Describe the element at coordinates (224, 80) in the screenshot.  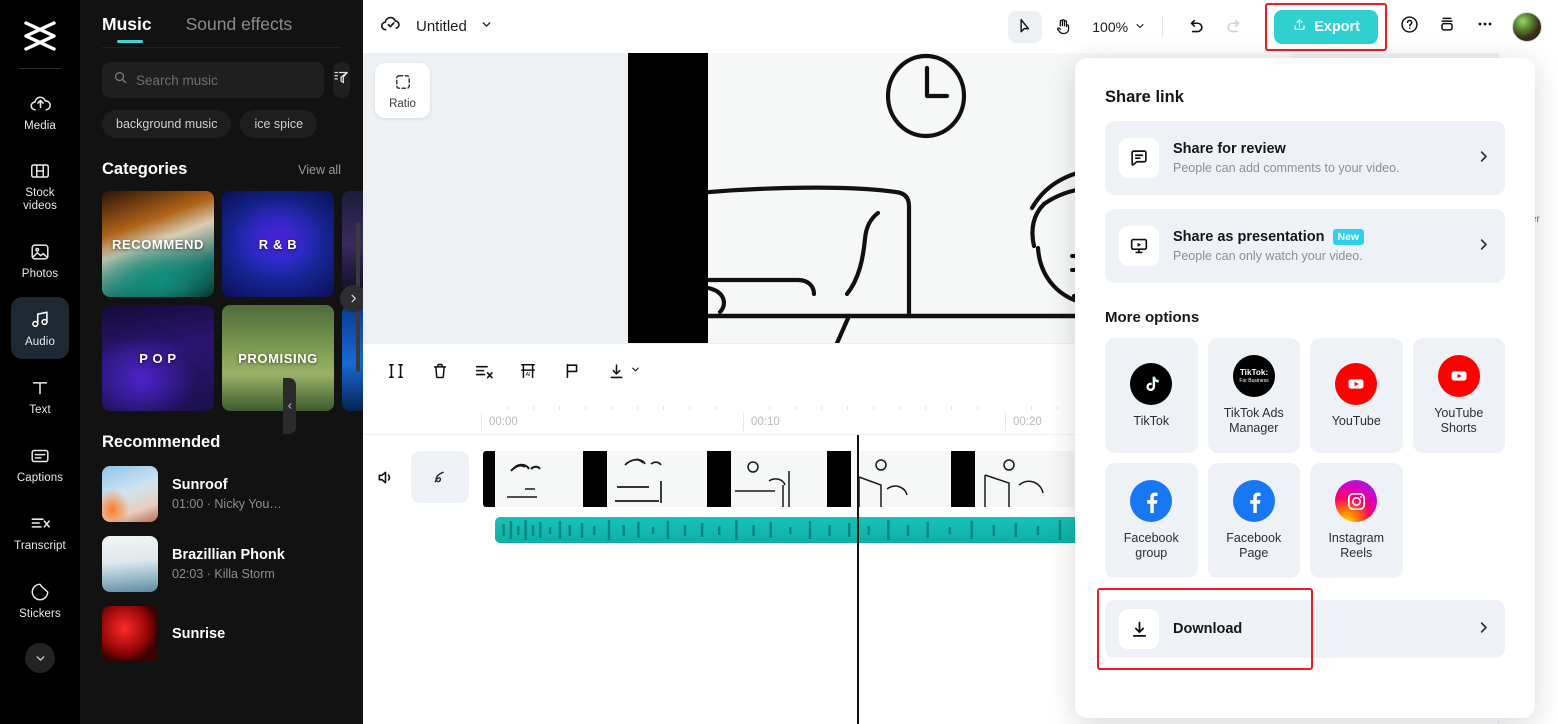
I see `search-input` at that location.